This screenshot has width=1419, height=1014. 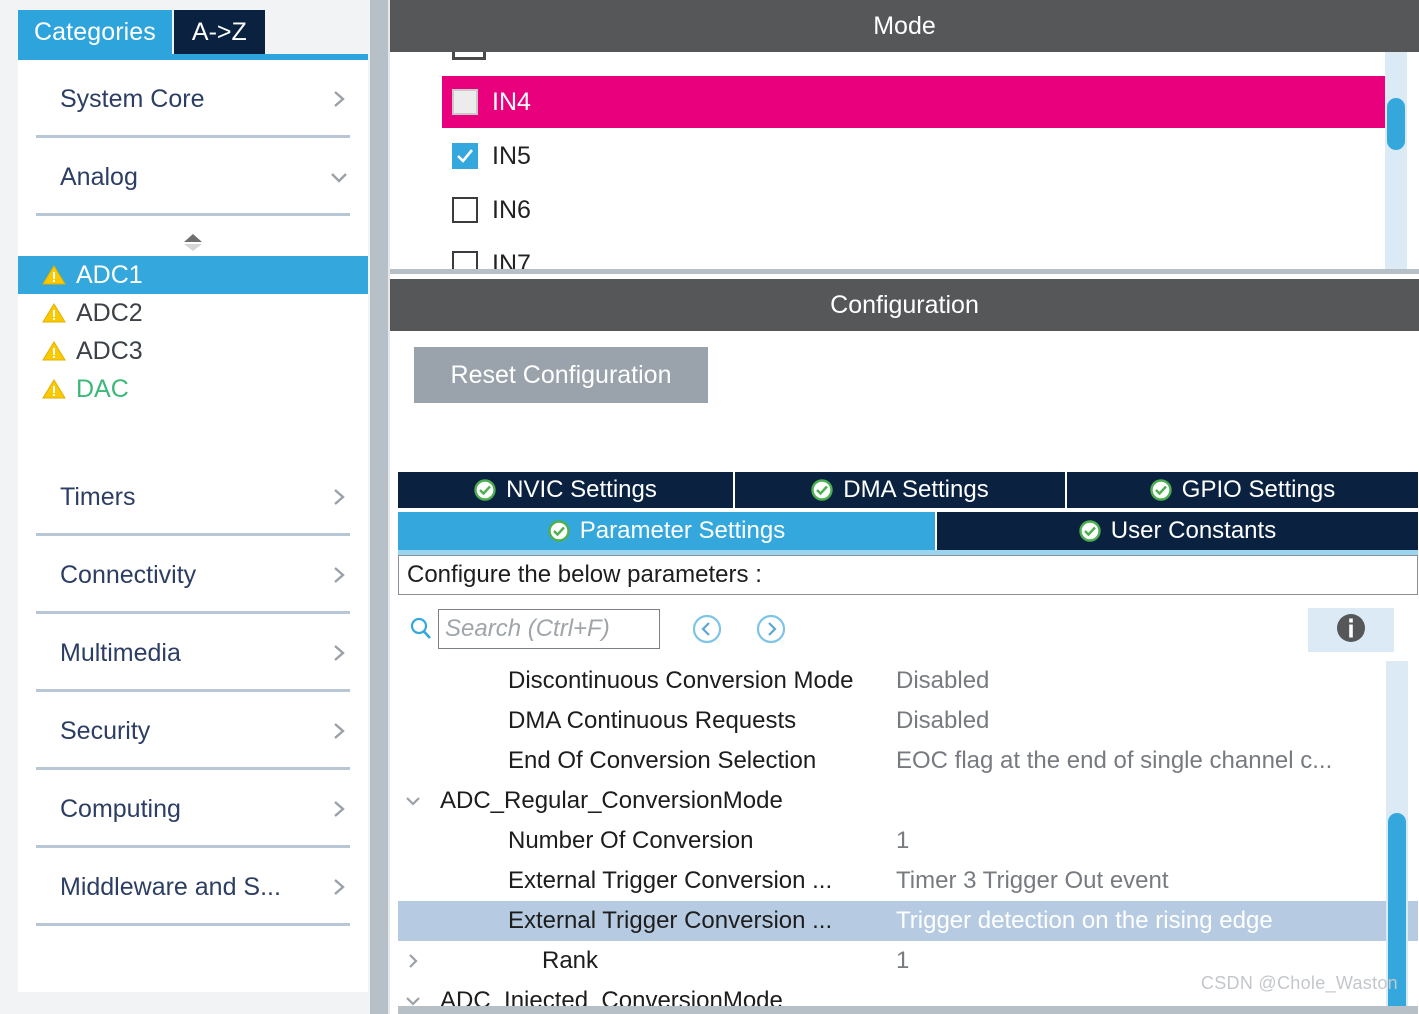 What do you see at coordinates (900, 490) in the screenshot?
I see `tab-dma-settings: DMA Settings` at bounding box center [900, 490].